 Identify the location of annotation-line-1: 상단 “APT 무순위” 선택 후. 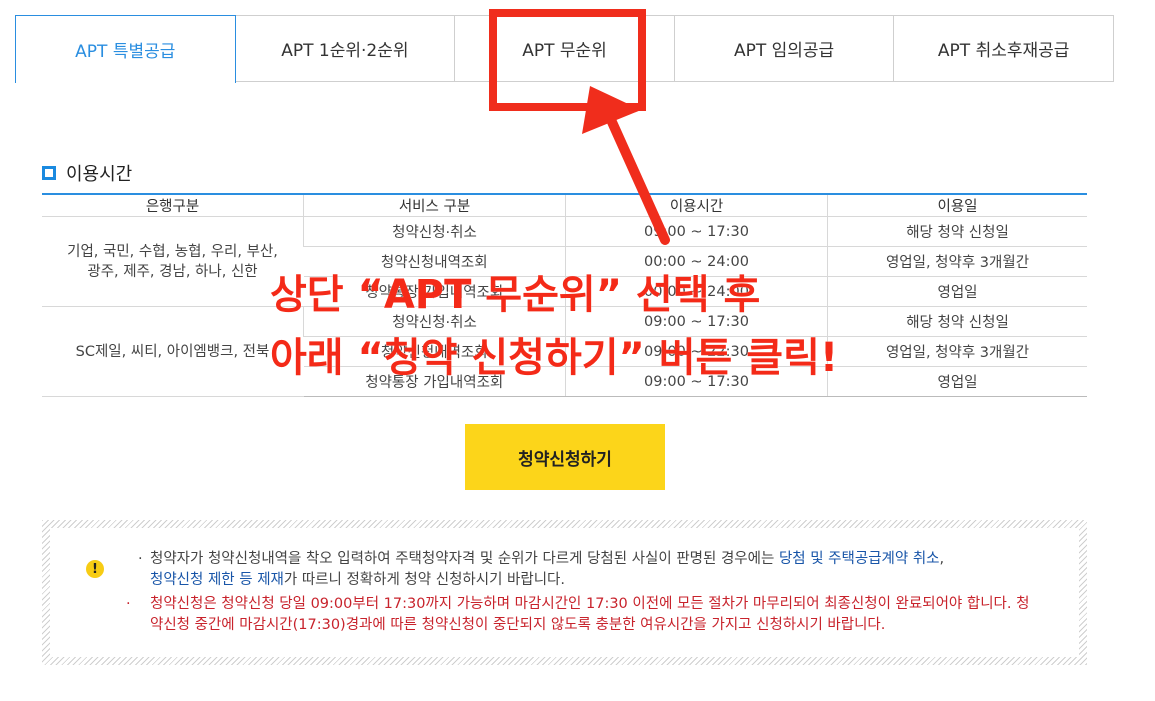
(515, 295).